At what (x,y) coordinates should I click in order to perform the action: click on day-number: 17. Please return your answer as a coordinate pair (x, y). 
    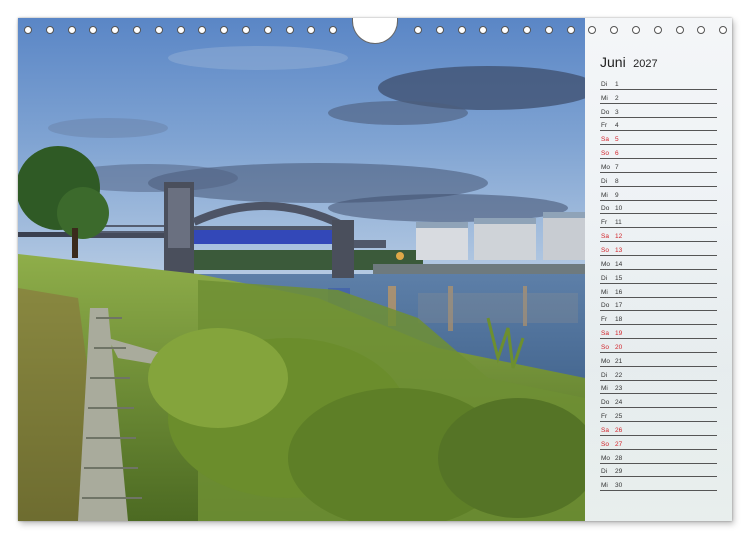
    Looking at the image, I should click on (619, 306).